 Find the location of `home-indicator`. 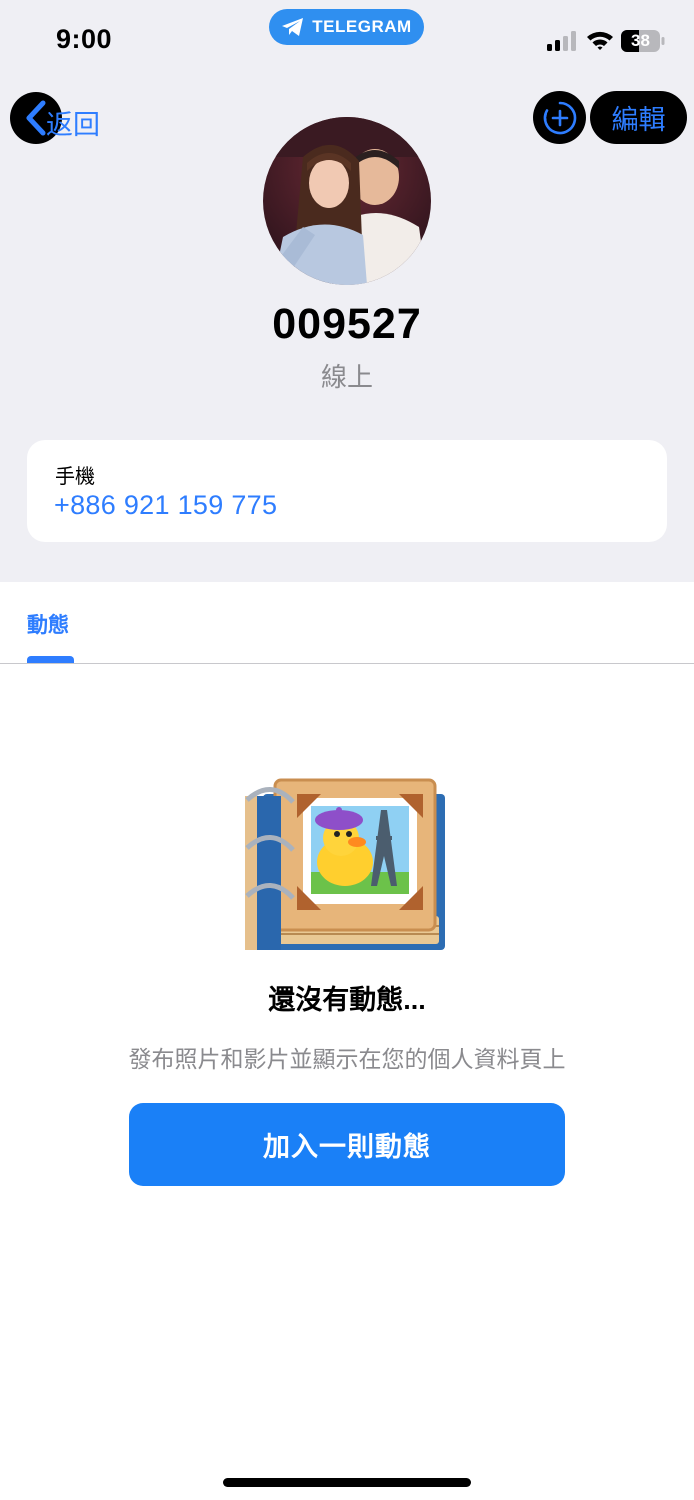

home-indicator is located at coordinates (347, 1482).